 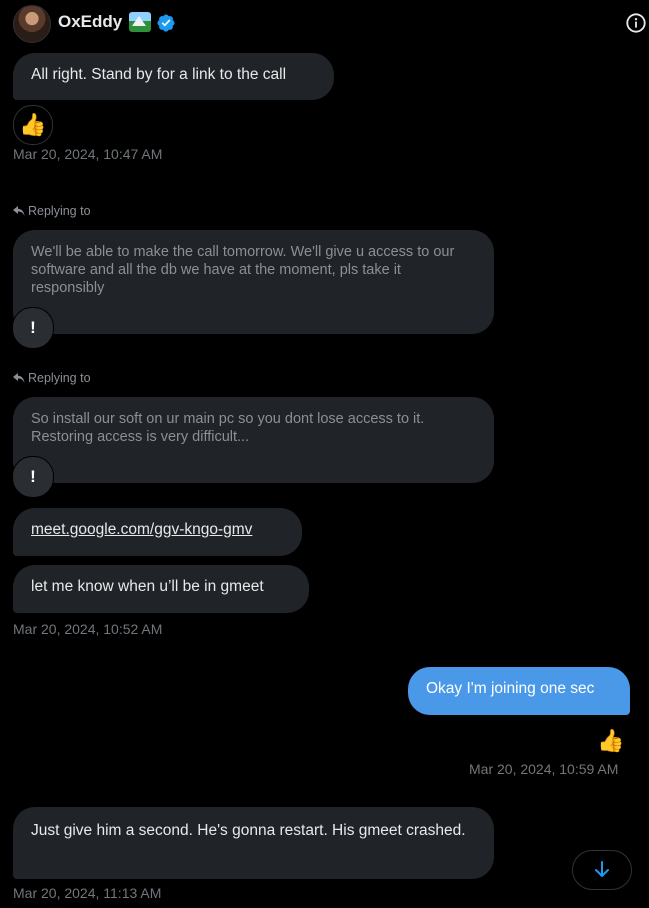 What do you see at coordinates (87, 893) in the screenshot?
I see `message-timestamp: Mar 20, 2024, 11:13 AM` at bounding box center [87, 893].